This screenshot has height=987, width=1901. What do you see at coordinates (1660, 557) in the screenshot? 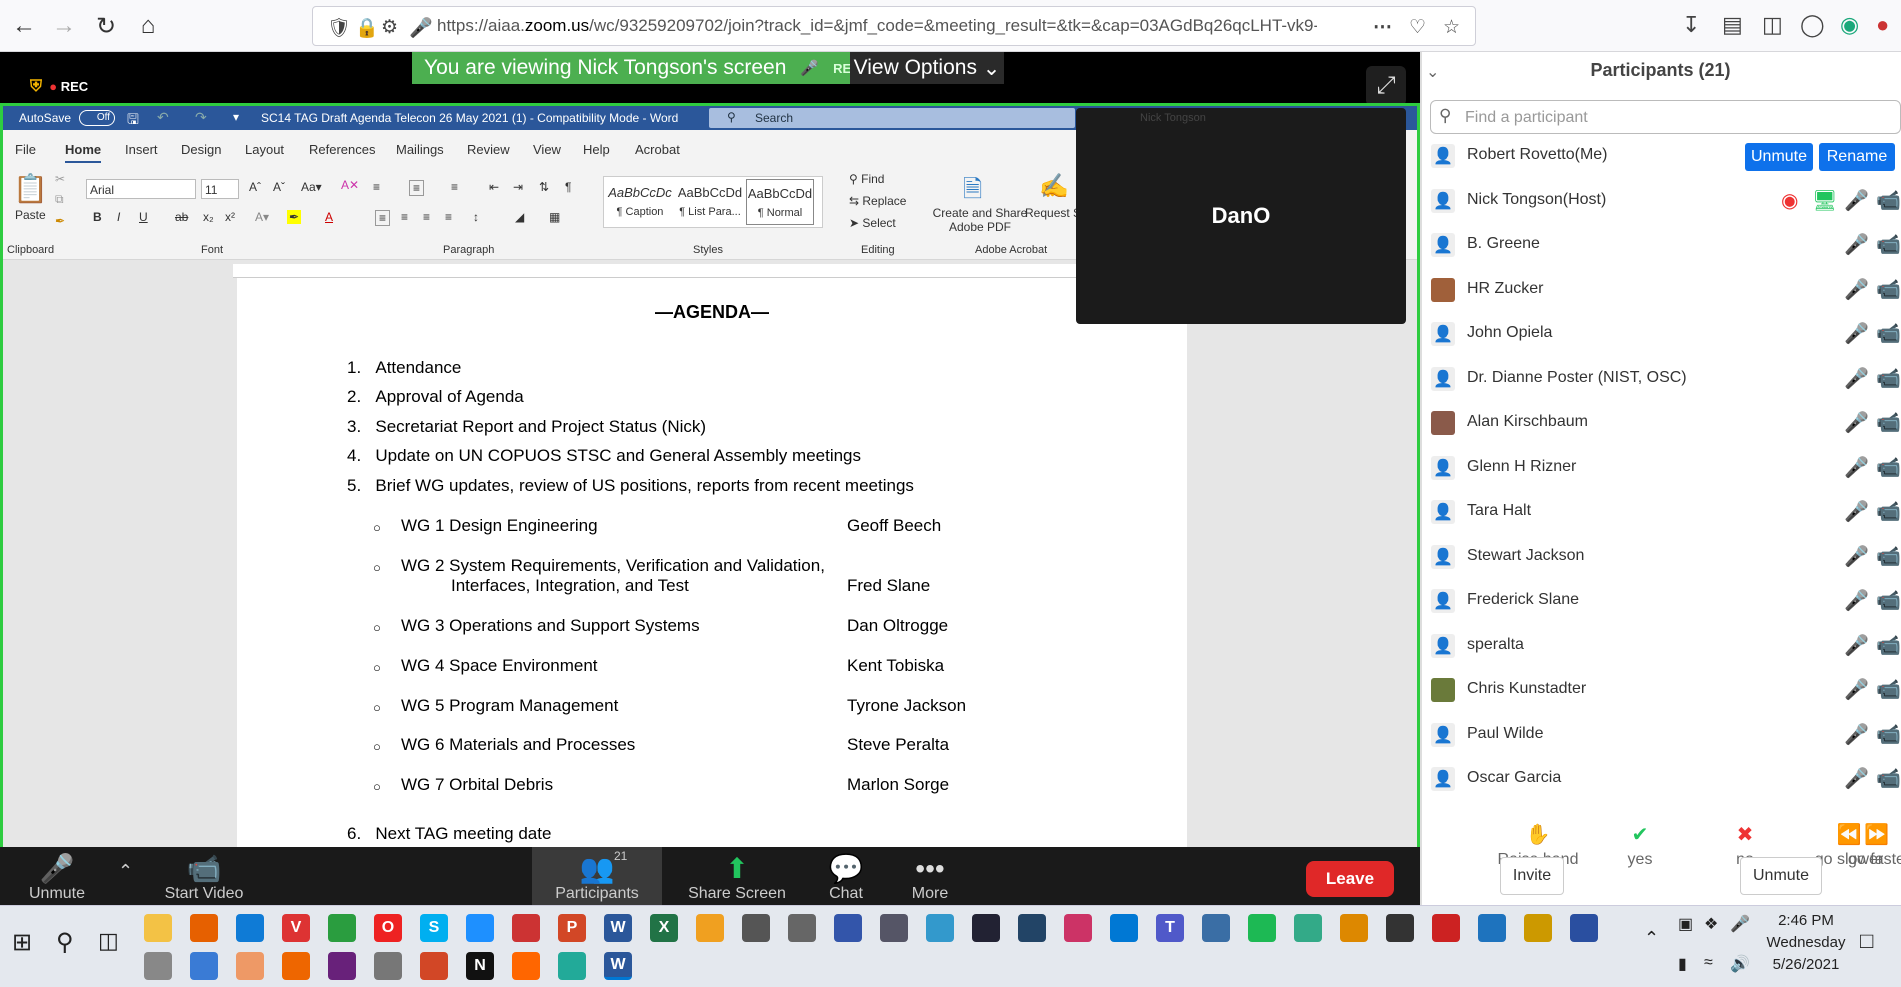
I see `participant-row: 👤 Stewart Jackson 🎤 📹` at bounding box center [1660, 557].